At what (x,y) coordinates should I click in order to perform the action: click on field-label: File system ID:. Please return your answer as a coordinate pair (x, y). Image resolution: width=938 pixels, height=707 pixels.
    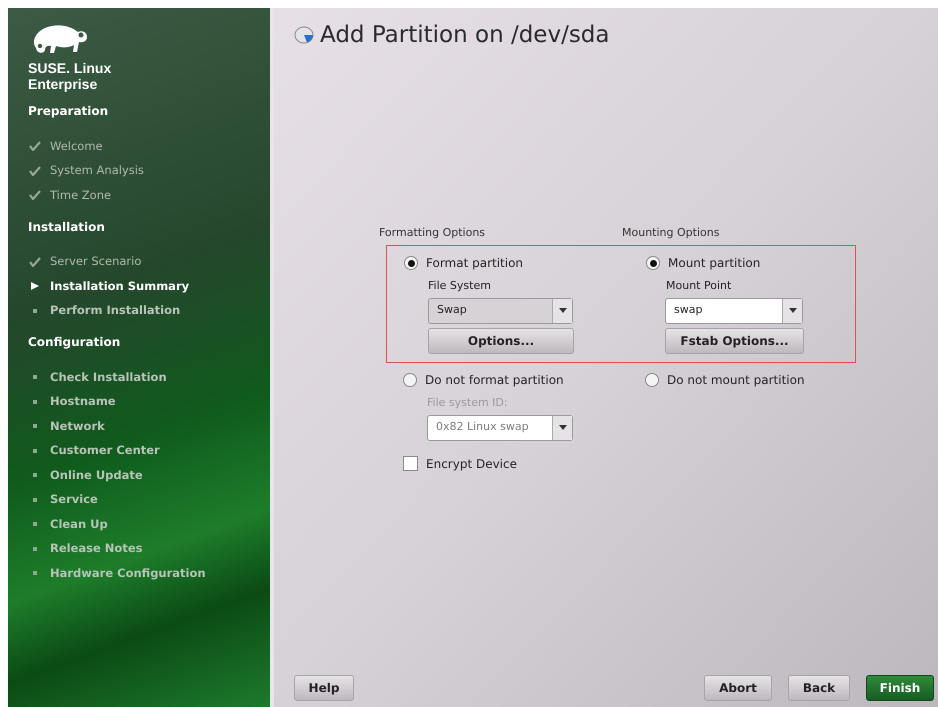
    Looking at the image, I should click on (468, 403).